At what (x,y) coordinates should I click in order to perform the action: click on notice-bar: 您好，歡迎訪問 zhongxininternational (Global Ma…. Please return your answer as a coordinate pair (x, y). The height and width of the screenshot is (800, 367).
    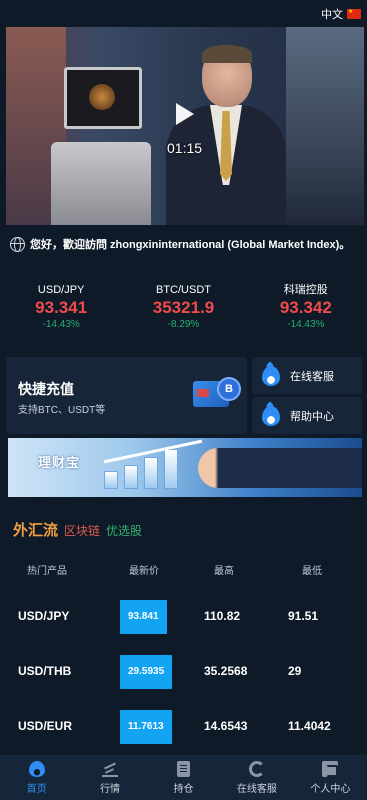
    Looking at the image, I should click on (183, 244).